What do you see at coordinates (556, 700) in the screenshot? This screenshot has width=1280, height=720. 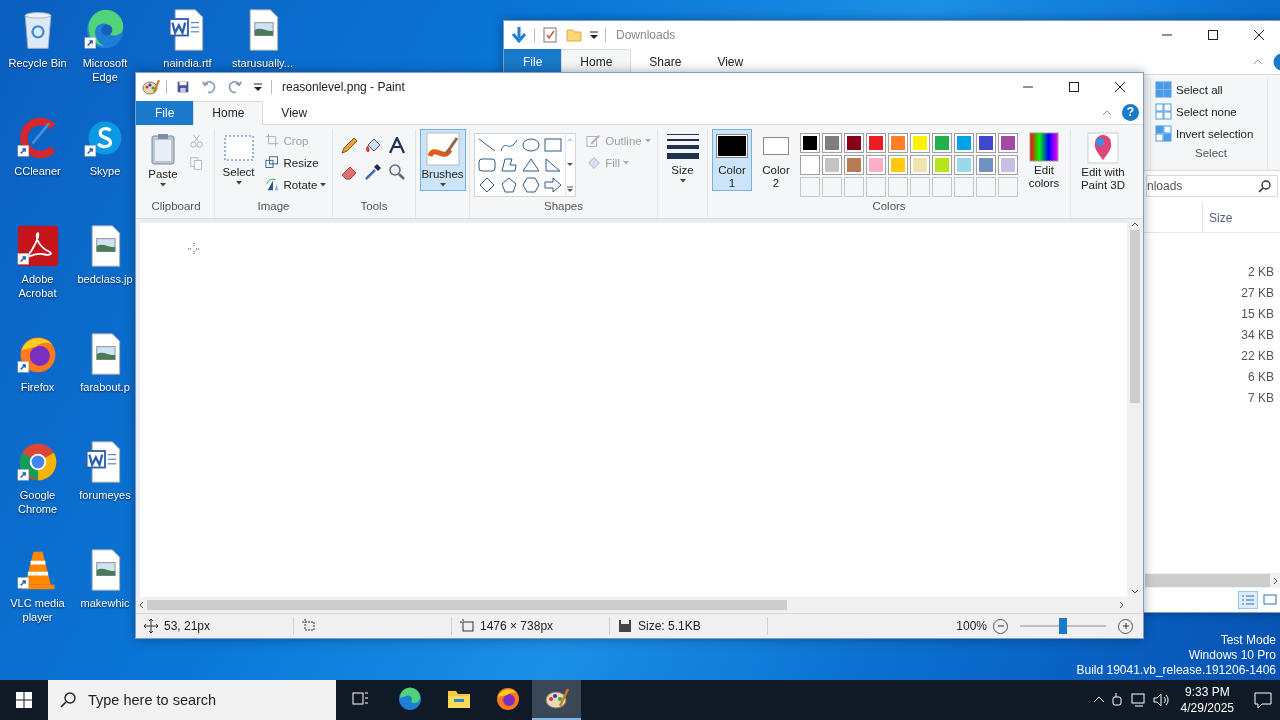 I see `paint-taskbar-button` at bounding box center [556, 700].